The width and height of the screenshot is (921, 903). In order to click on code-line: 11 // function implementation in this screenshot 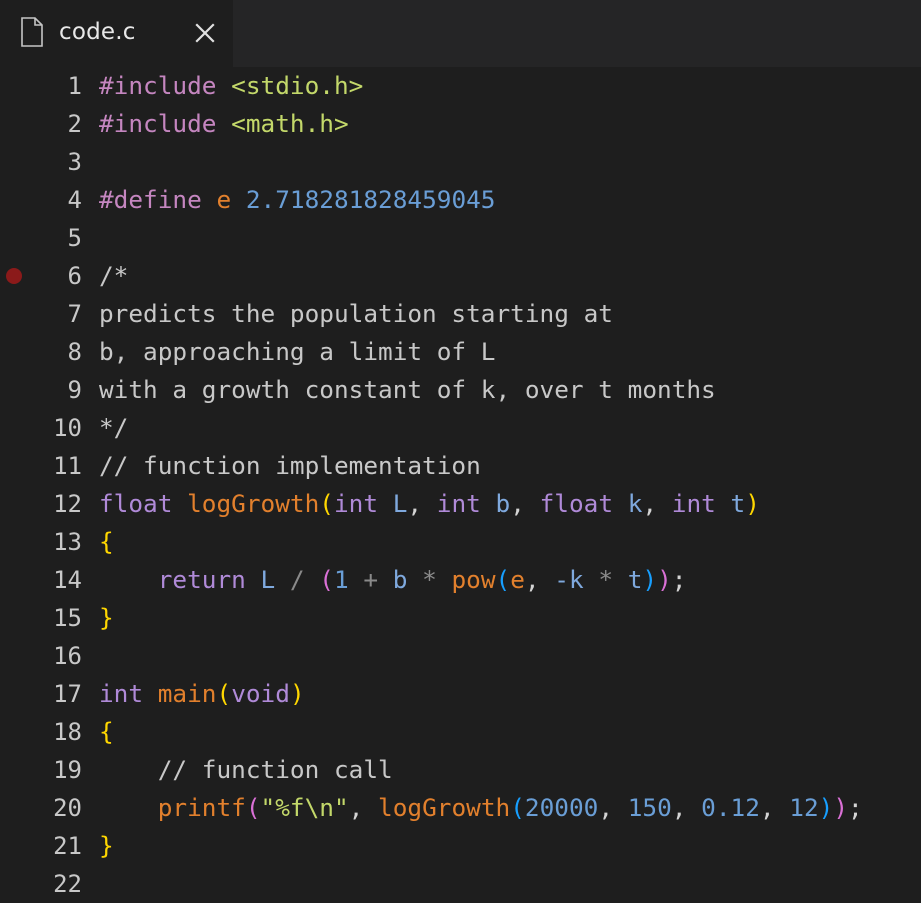, I will do `click(460, 466)`.